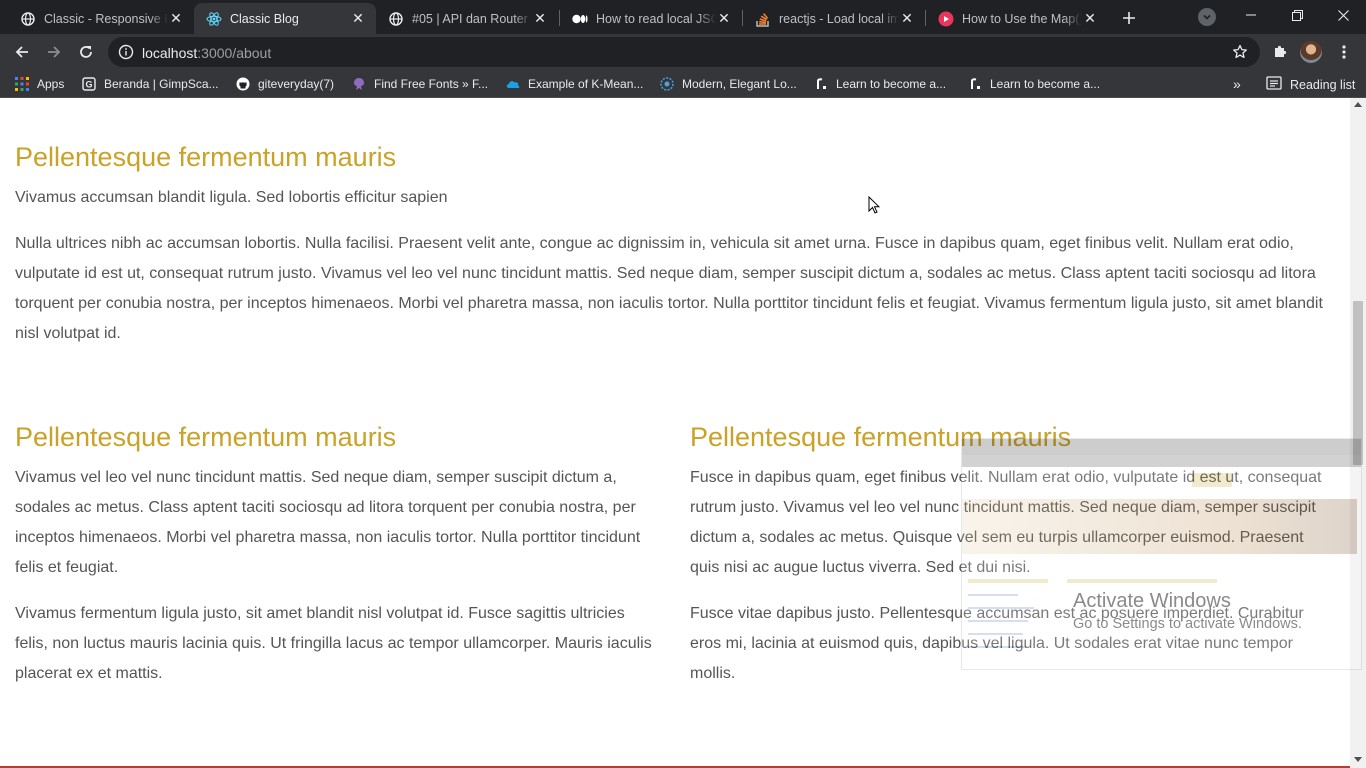  I want to click on restore-icon, so click(1297, 15).